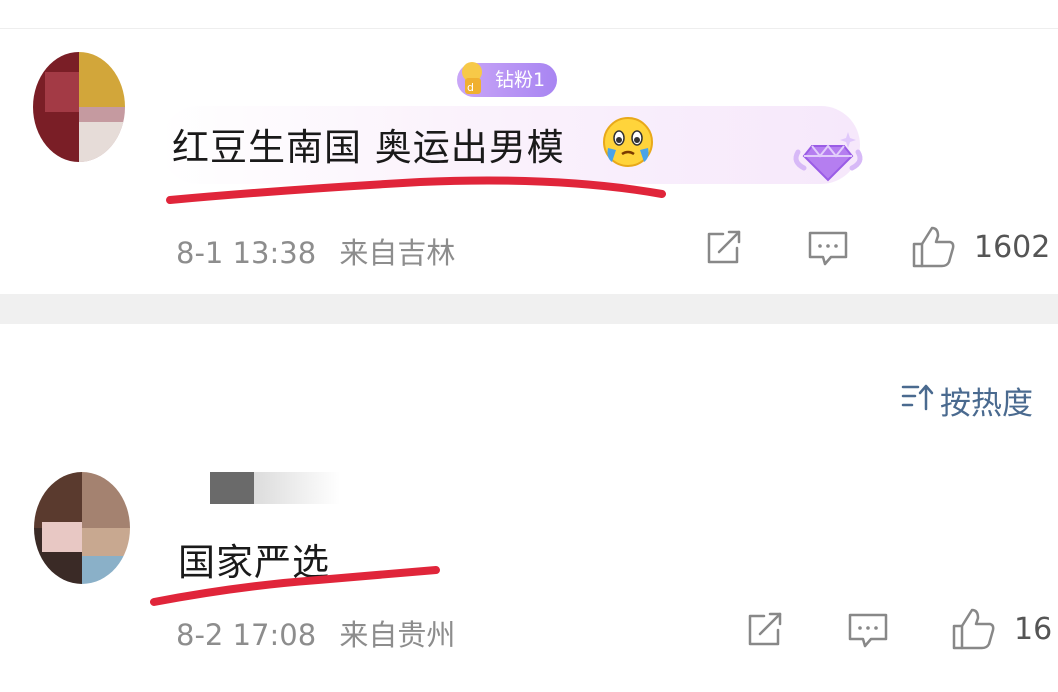 This screenshot has width=1058, height=692. Describe the element at coordinates (397, 253) in the screenshot. I see `comment-location: 来自吉林` at that location.